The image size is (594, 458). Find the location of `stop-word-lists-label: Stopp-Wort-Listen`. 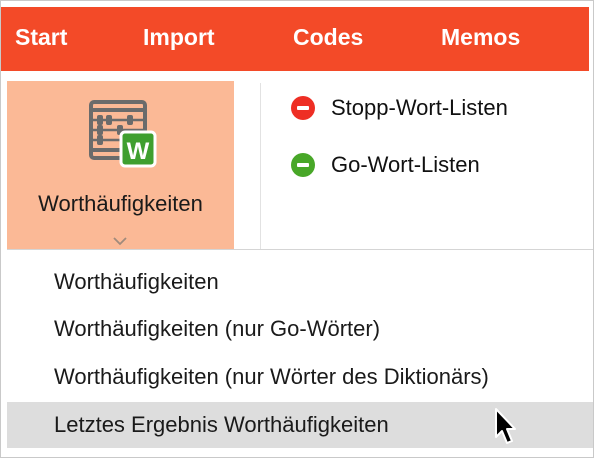

stop-word-lists-label: Stopp-Wort-Listen is located at coordinates (419, 107).